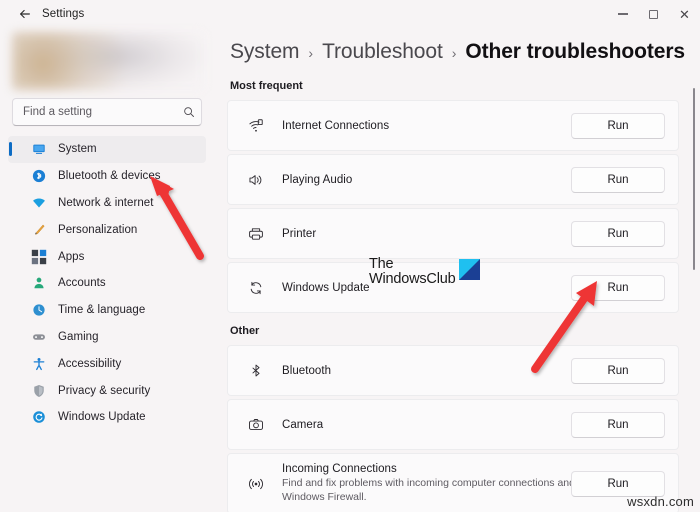  Describe the element at coordinates (102, 417) in the screenshot. I see `sidebar-item-label: Windows Update` at that location.